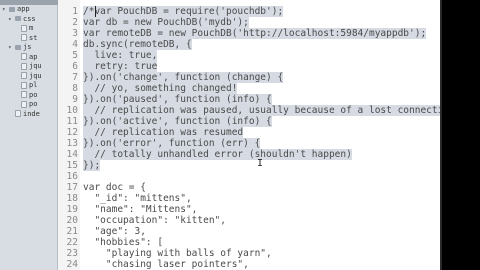  Describe the element at coordinates (72, 231) in the screenshot. I see `line-number: 21` at that location.